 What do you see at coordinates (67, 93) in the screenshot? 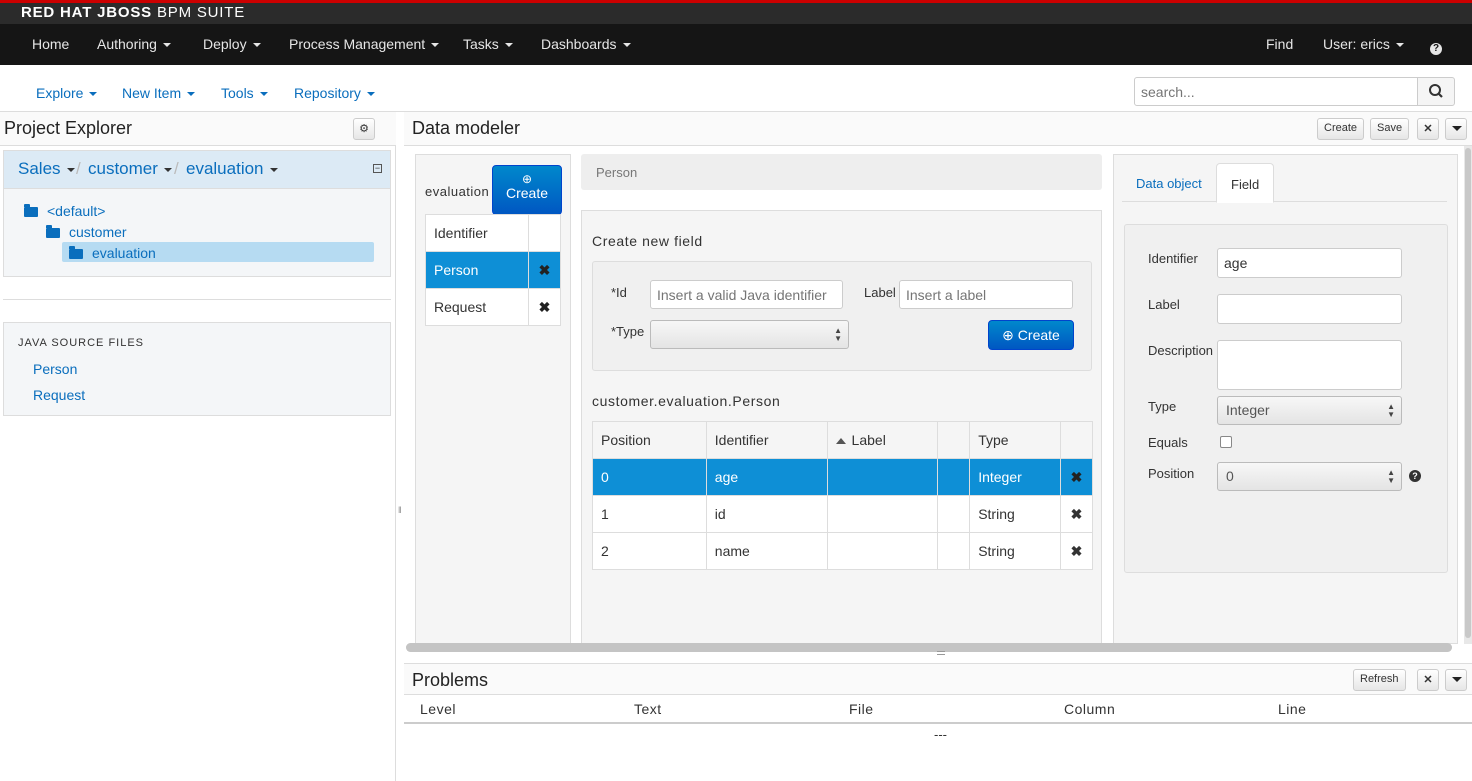
I see `menu-explore: Explore` at bounding box center [67, 93].